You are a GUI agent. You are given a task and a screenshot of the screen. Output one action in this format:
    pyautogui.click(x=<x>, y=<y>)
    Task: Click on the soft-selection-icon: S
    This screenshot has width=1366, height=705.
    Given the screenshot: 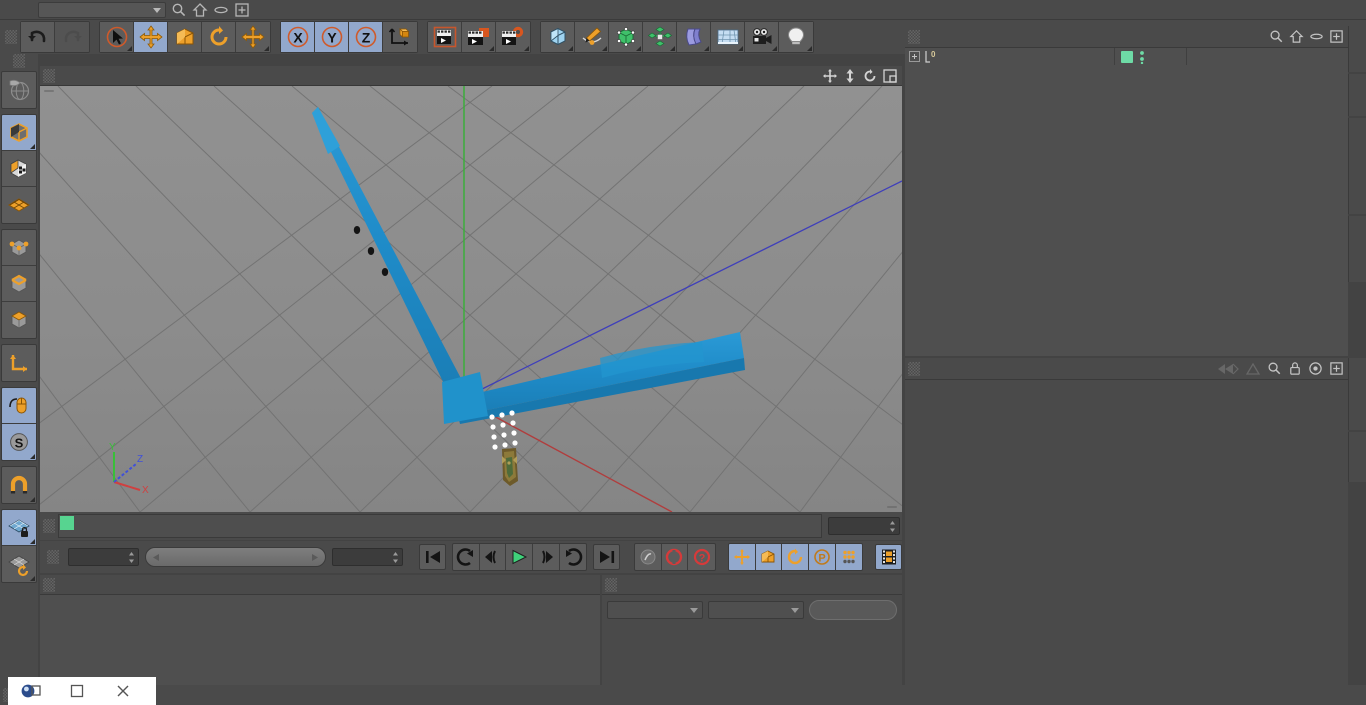 What is the action you would take?
    pyautogui.click(x=19, y=442)
    